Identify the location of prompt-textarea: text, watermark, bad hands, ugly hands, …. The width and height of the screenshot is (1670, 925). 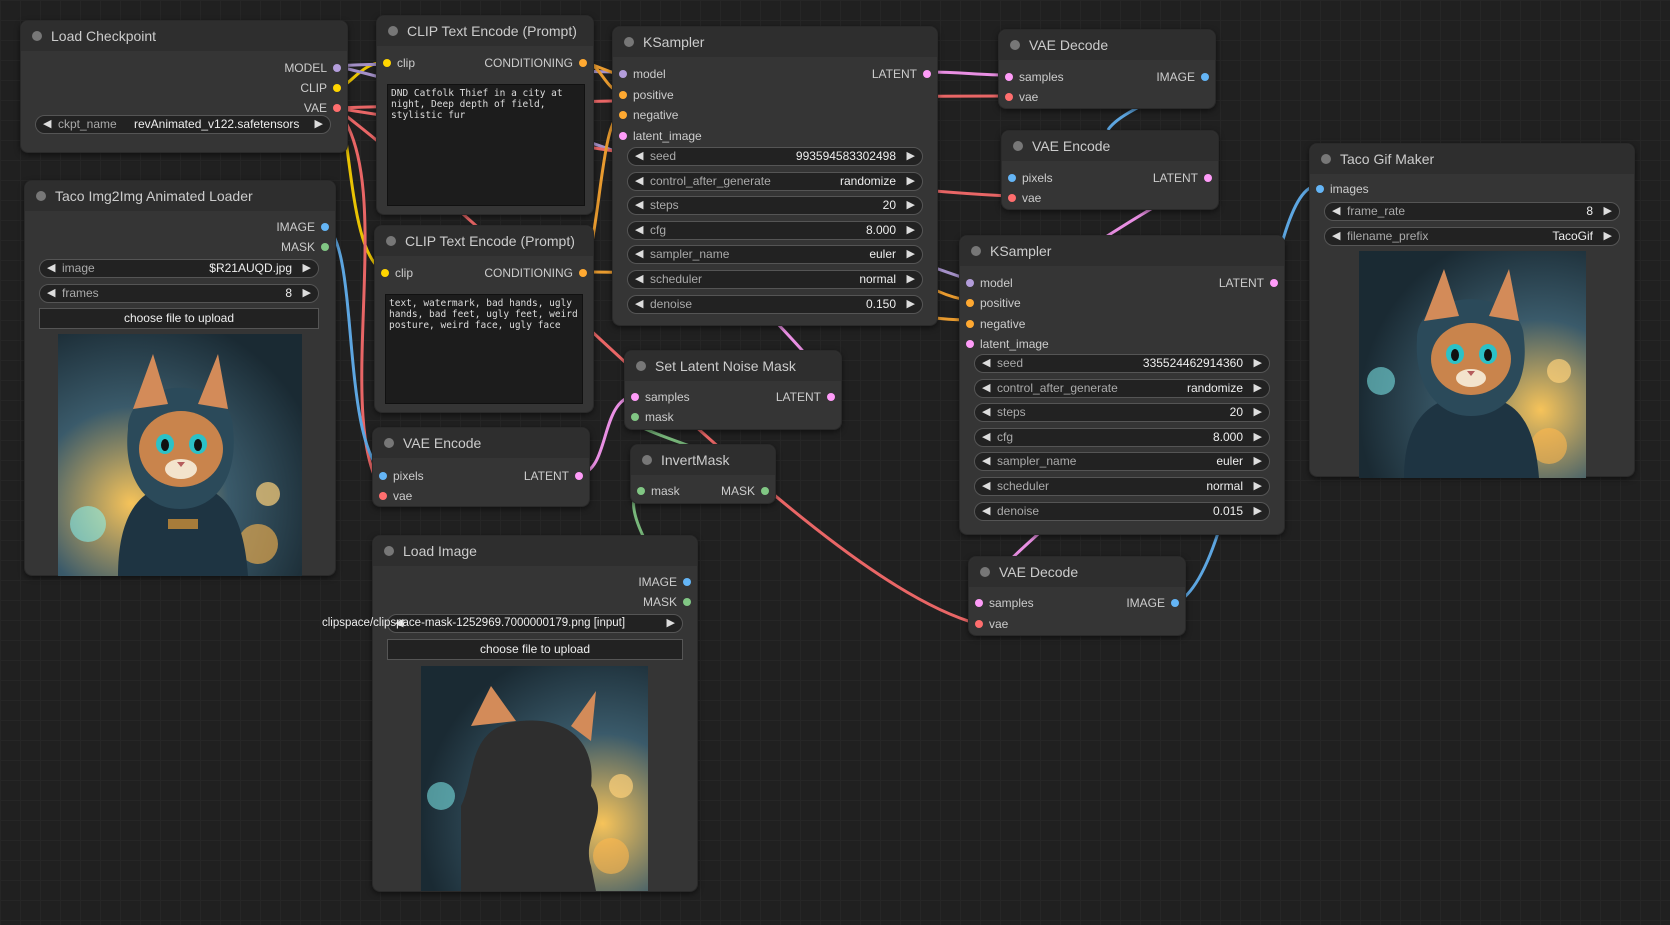
(484, 349).